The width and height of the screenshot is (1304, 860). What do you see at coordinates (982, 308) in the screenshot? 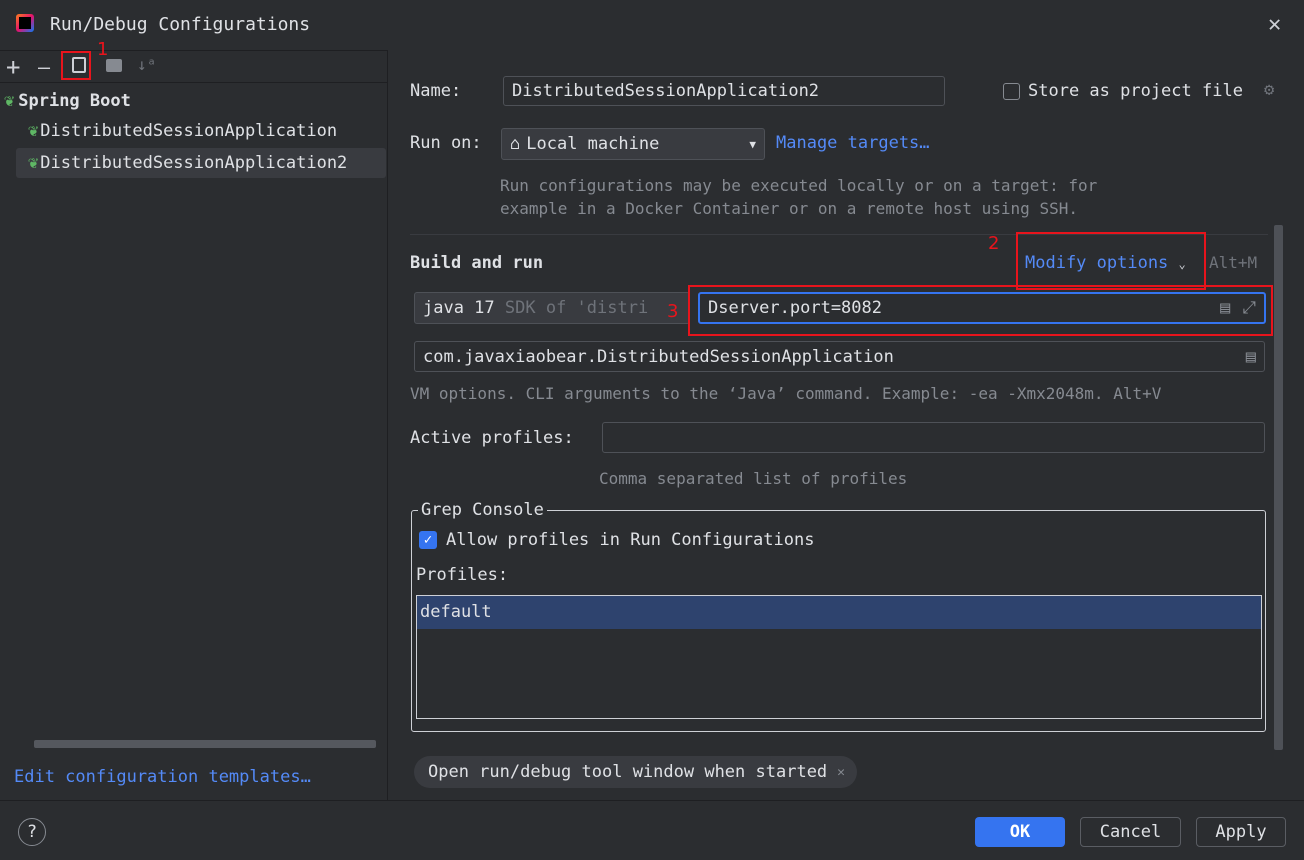
I see `vm-options-input: Dserver.port=8082 ▤ ⤢` at bounding box center [982, 308].